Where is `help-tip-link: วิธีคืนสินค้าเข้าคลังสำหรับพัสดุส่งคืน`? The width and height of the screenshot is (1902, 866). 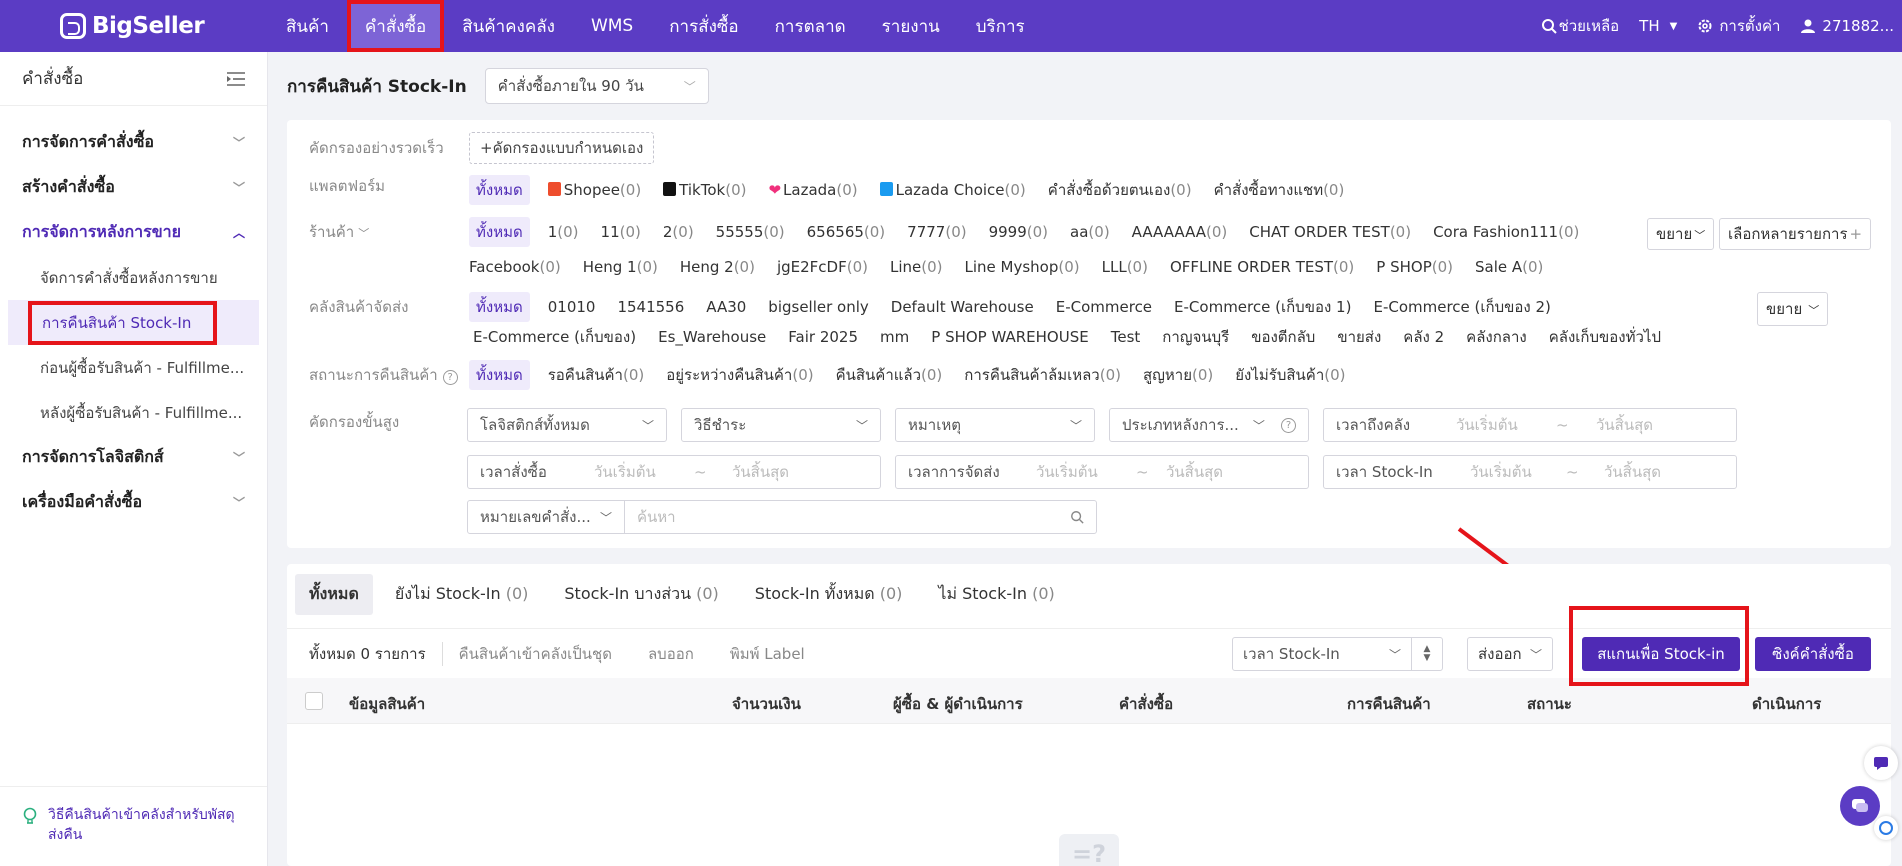
help-tip-link: วิธีคืนสินค้าเข้าคลังสำหรับพัสดุส่งคืน is located at coordinates (133, 826).